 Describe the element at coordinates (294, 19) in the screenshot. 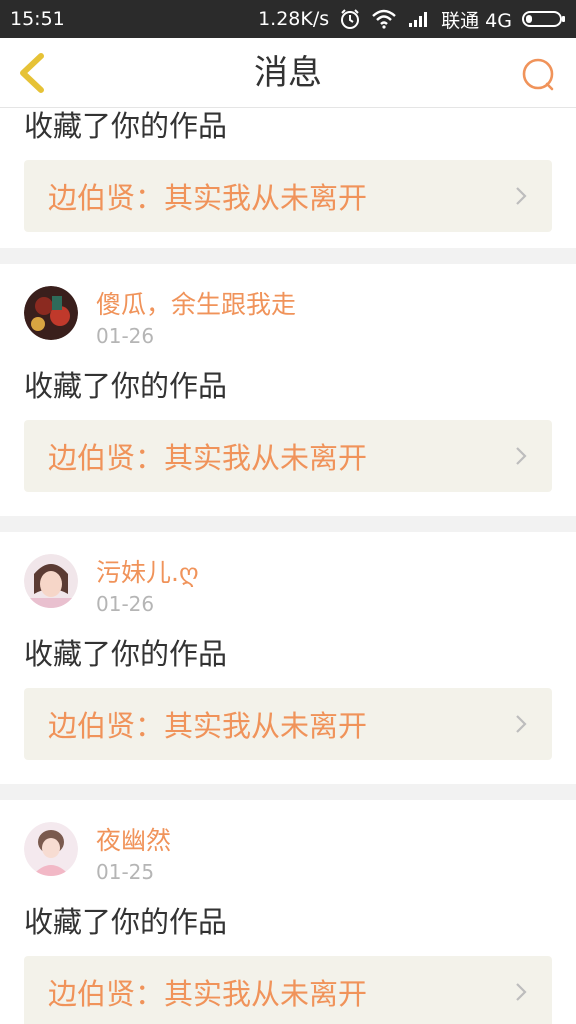

I see `network-speed: 1.28K/s` at that location.